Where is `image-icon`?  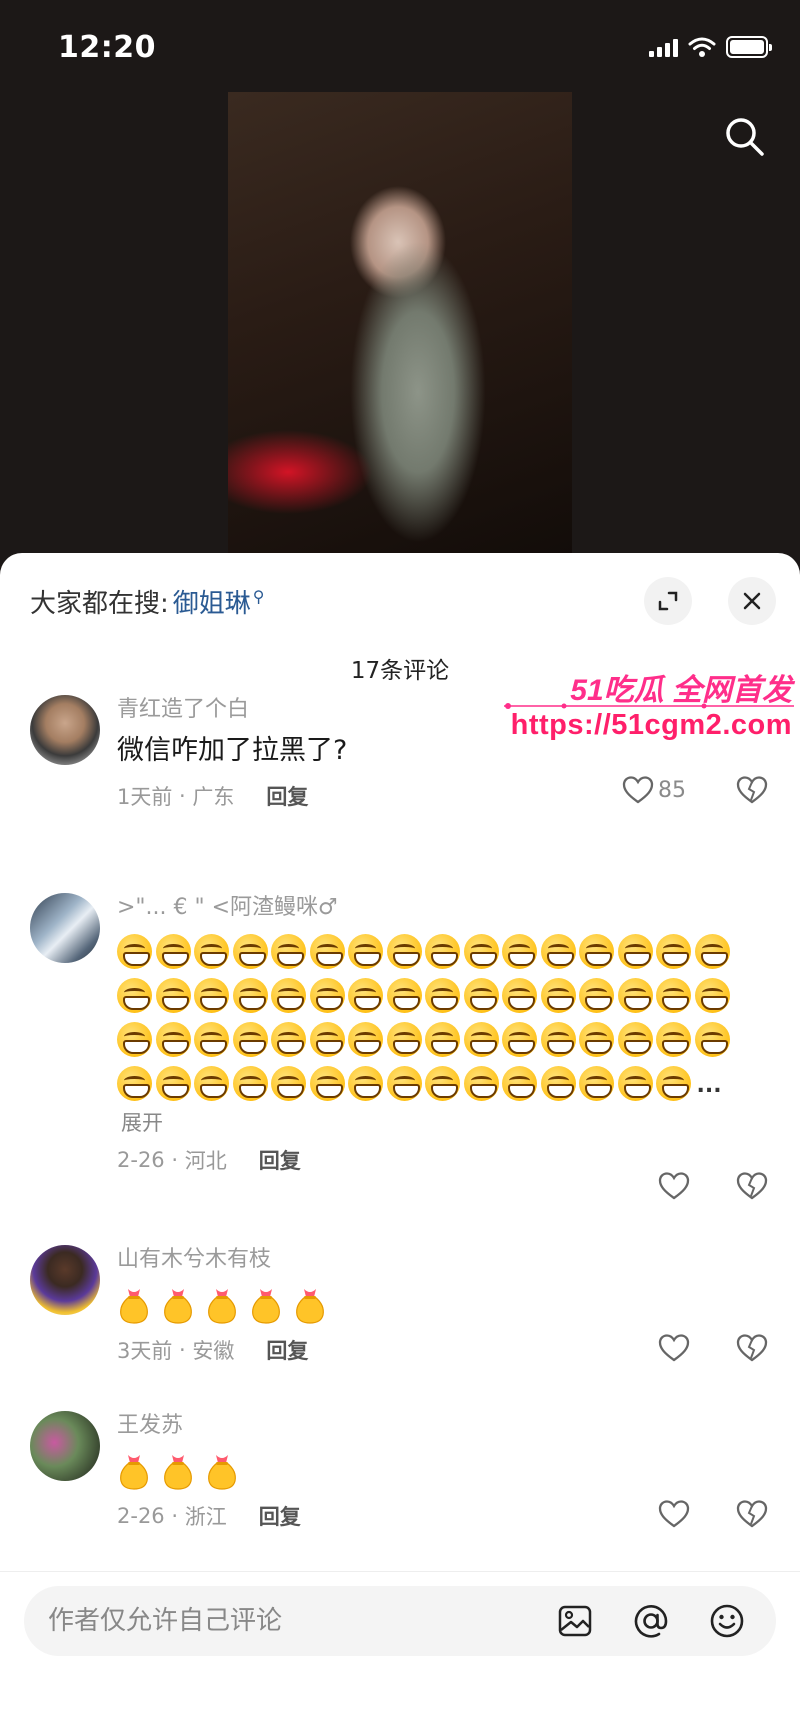
image-icon is located at coordinates (575, 1621).